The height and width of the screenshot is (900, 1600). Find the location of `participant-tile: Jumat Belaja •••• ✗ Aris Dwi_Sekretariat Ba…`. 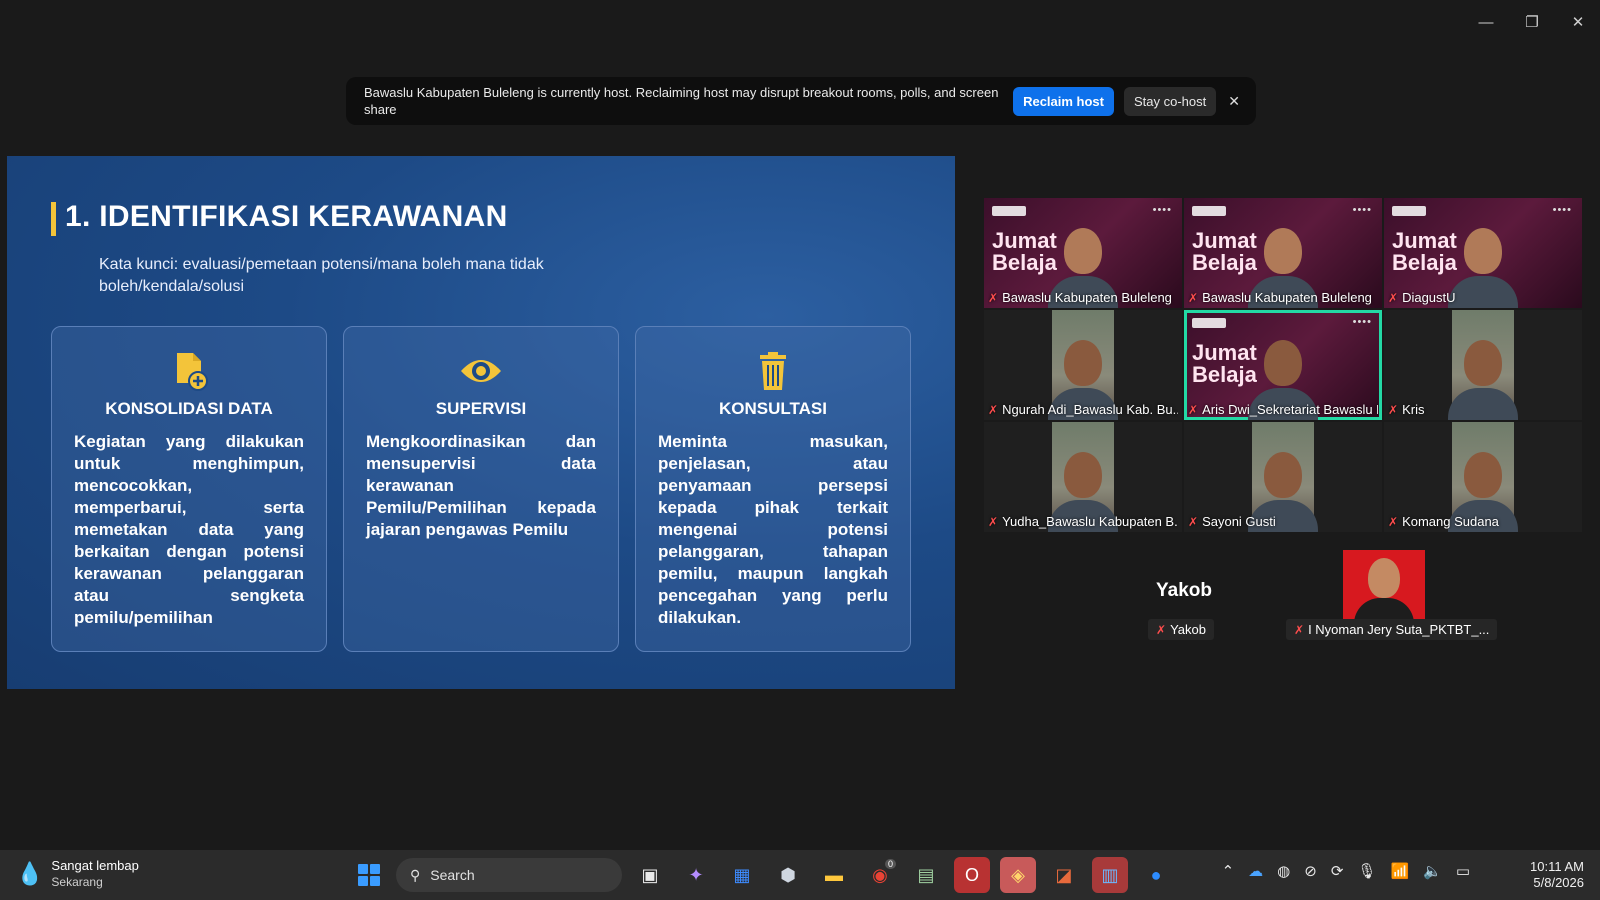

participant-tile: Jumat Belaja •••• ✗ Aris Dwi_Sekretariat Ba… is located at coordinates (1283, 365).